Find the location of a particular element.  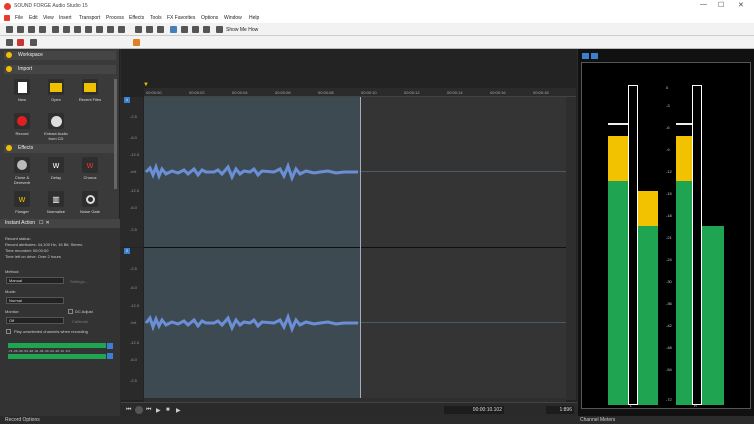

effects-section: Effects is located at coordinates (60, 148).